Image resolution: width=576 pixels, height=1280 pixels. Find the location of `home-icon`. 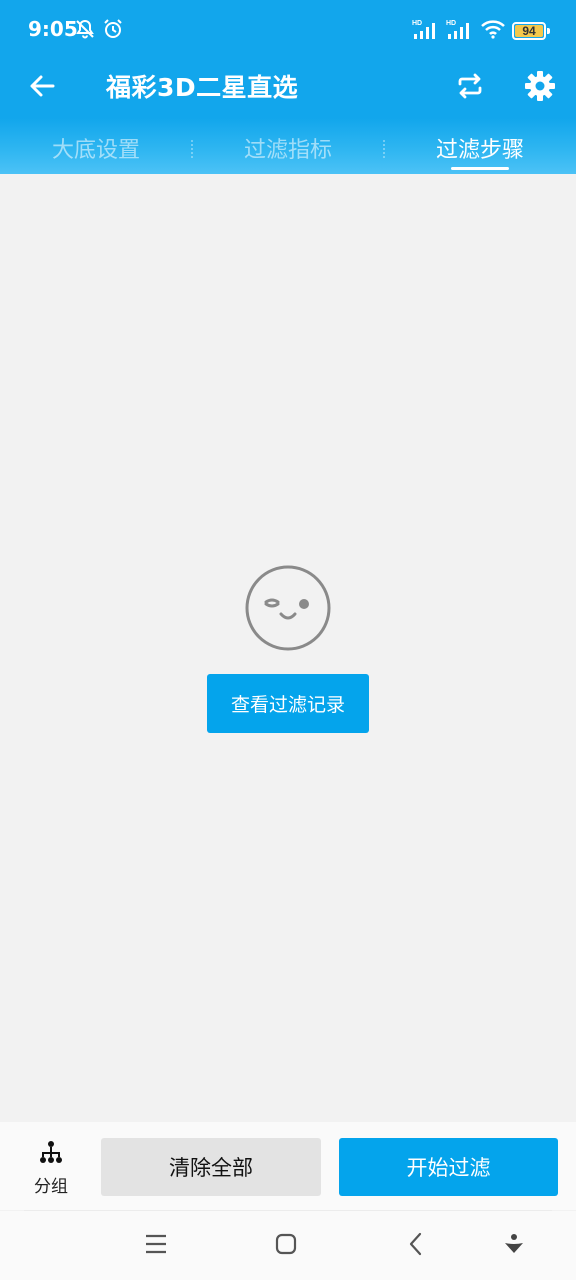

home-icon is located at coordinates (286, 1246).